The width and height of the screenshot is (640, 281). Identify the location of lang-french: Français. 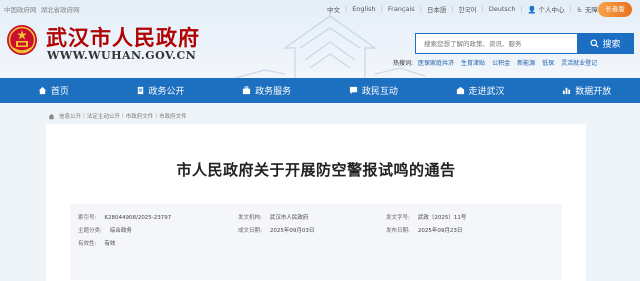
(401, 9).